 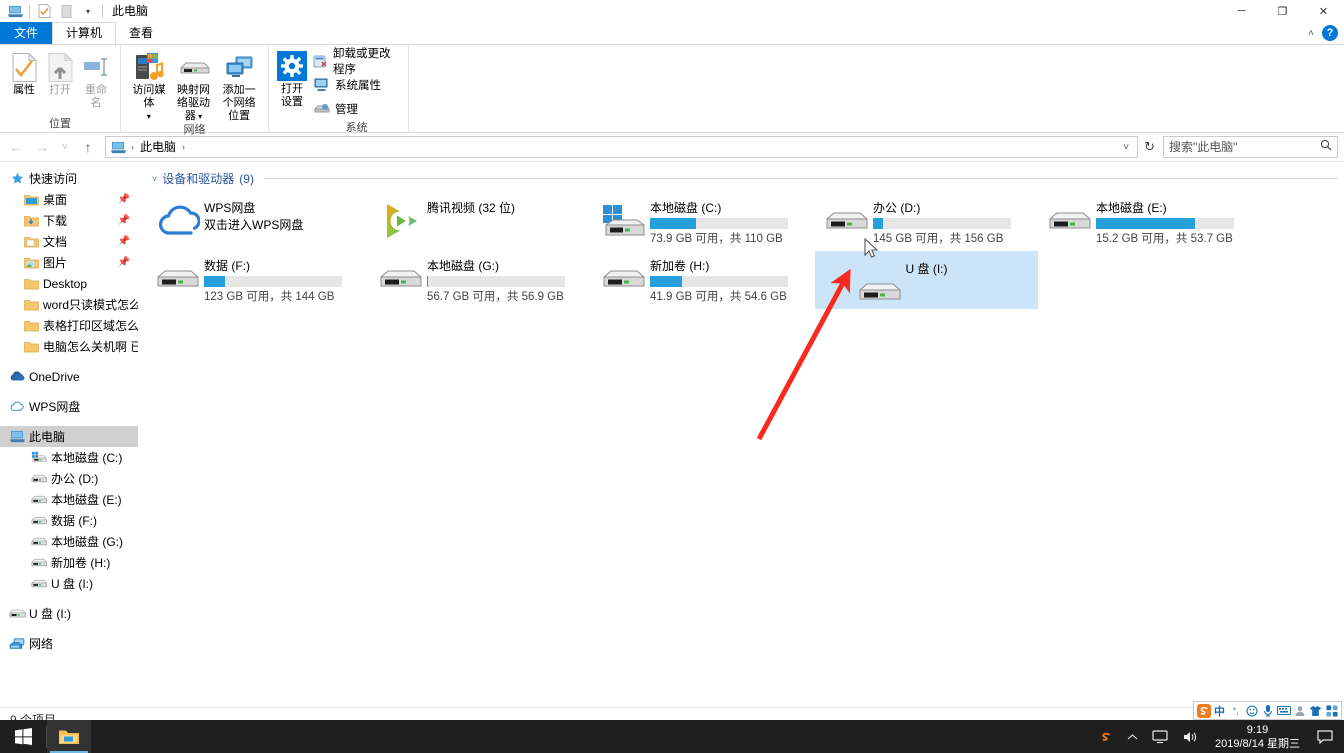 What do you see at coordinates (355, 62) in the screenshot?
I see `uninstall-change-program-button: 卸载或更改程序` at bounding box center [355, 62].